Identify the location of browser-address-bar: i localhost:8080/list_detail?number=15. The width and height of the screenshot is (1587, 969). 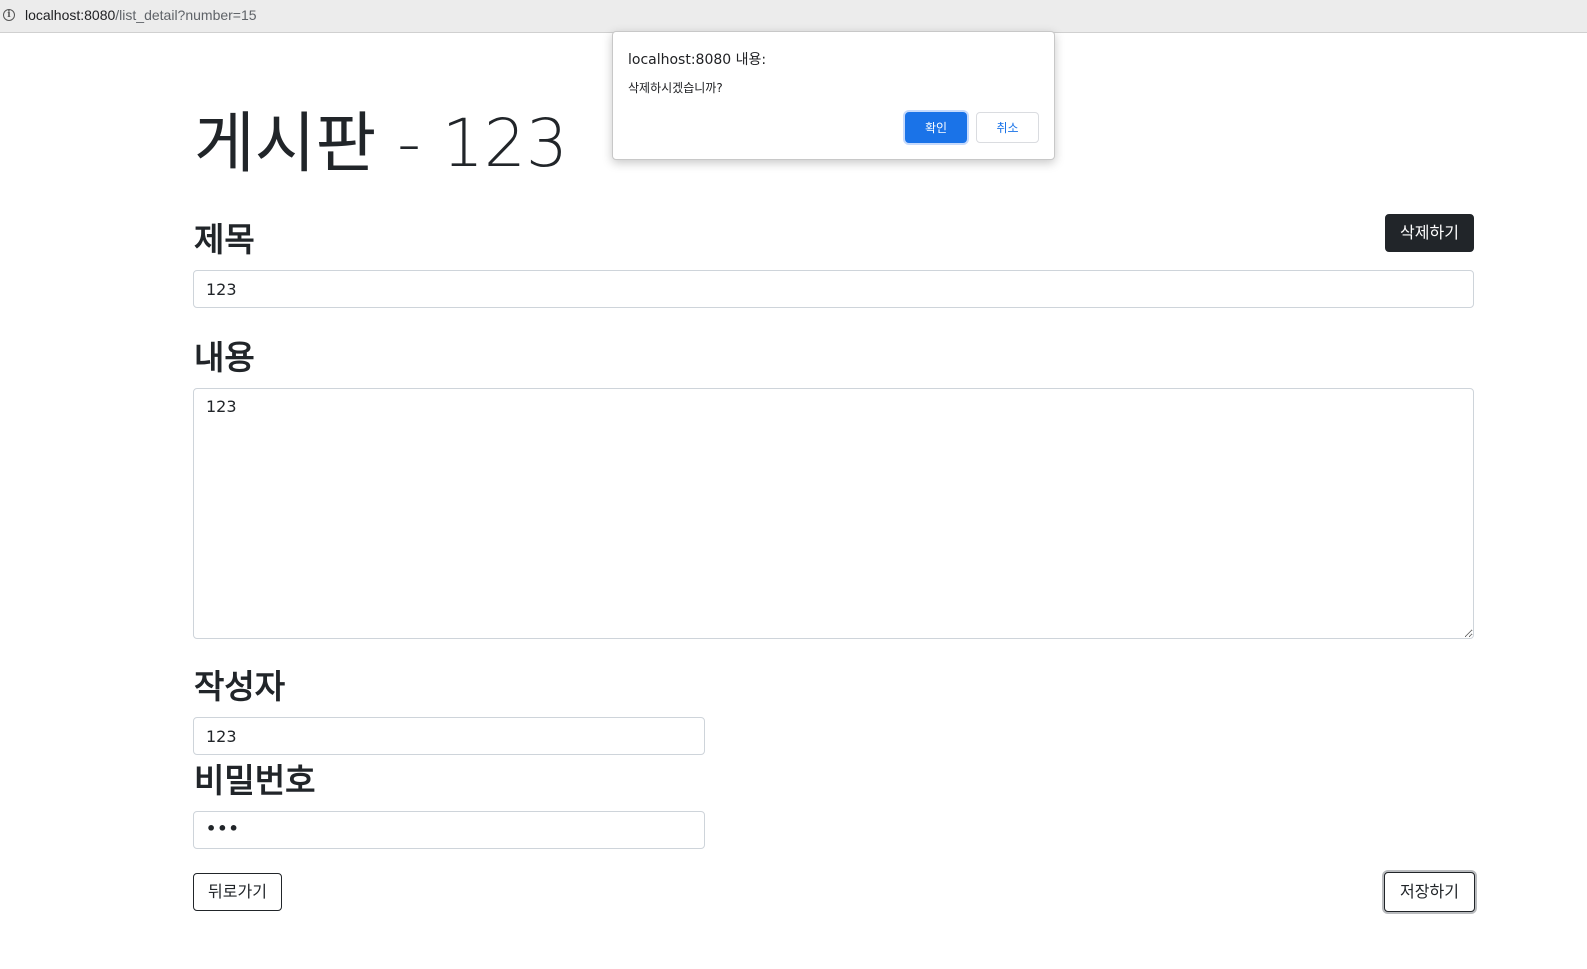
(793, 16).